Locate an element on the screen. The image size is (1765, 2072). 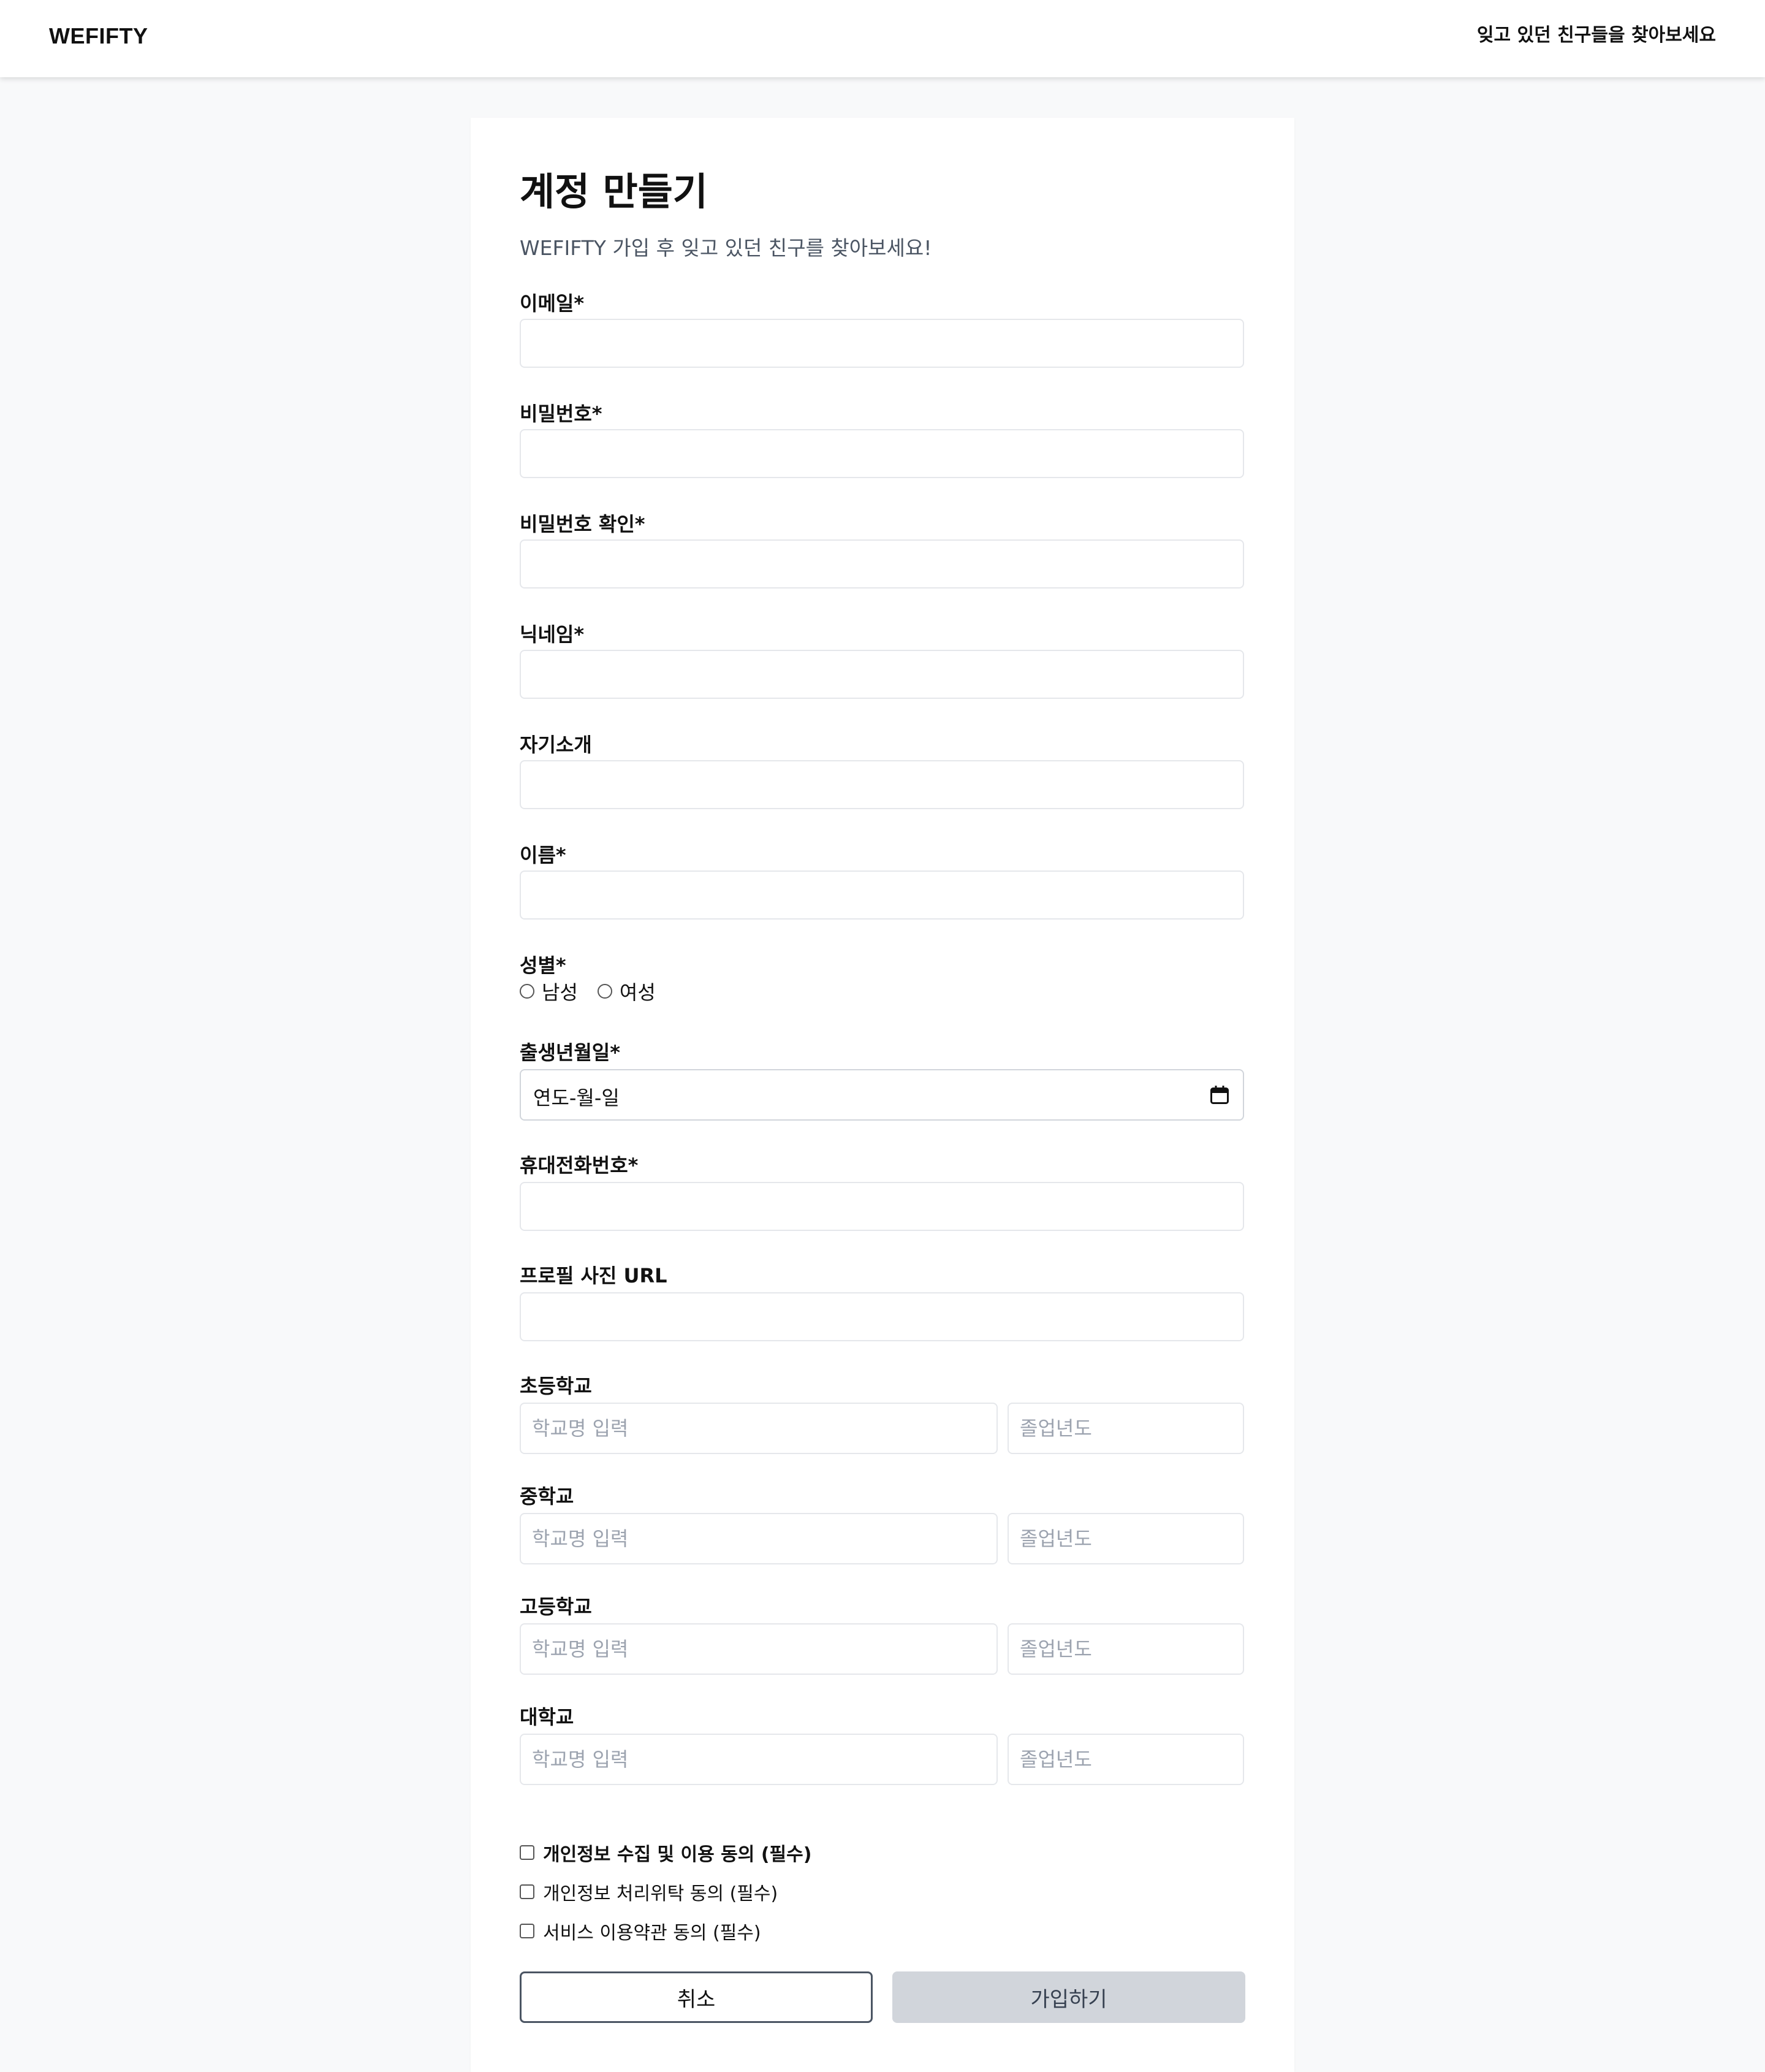
phone-field is located at coordinates (882, 1206).